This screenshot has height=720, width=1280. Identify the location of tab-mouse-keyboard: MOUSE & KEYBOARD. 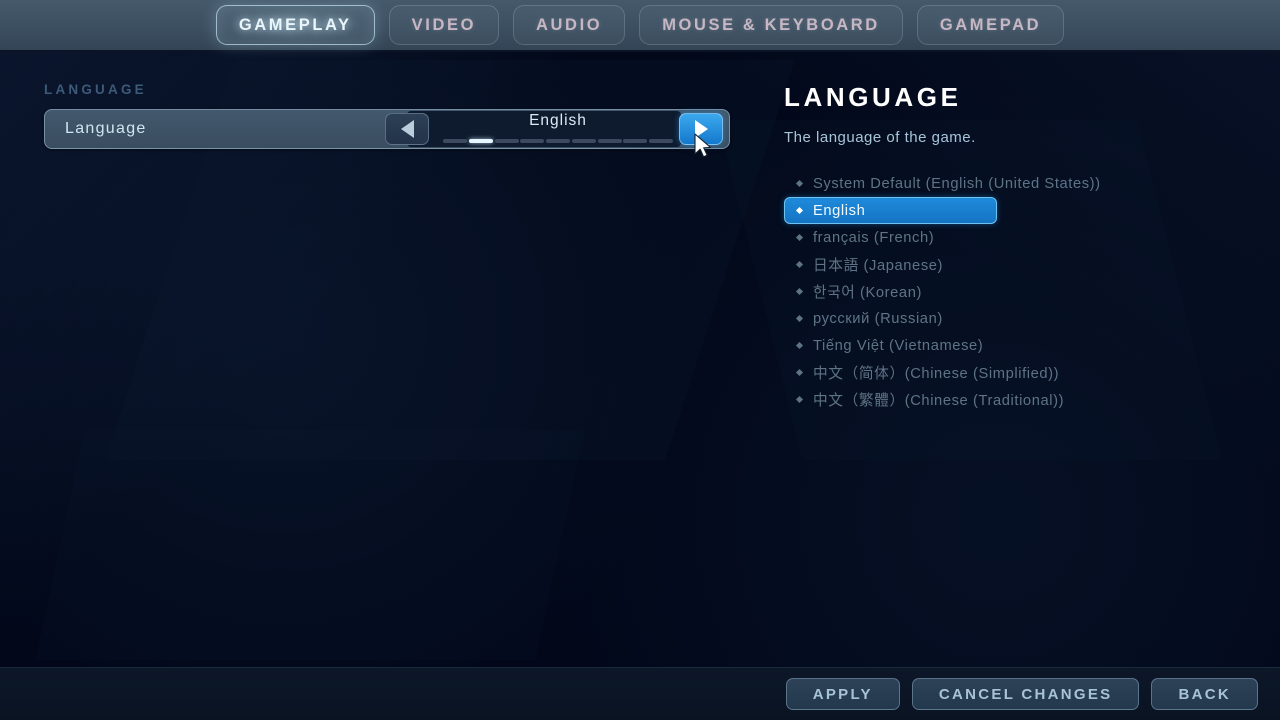
(771, 25).